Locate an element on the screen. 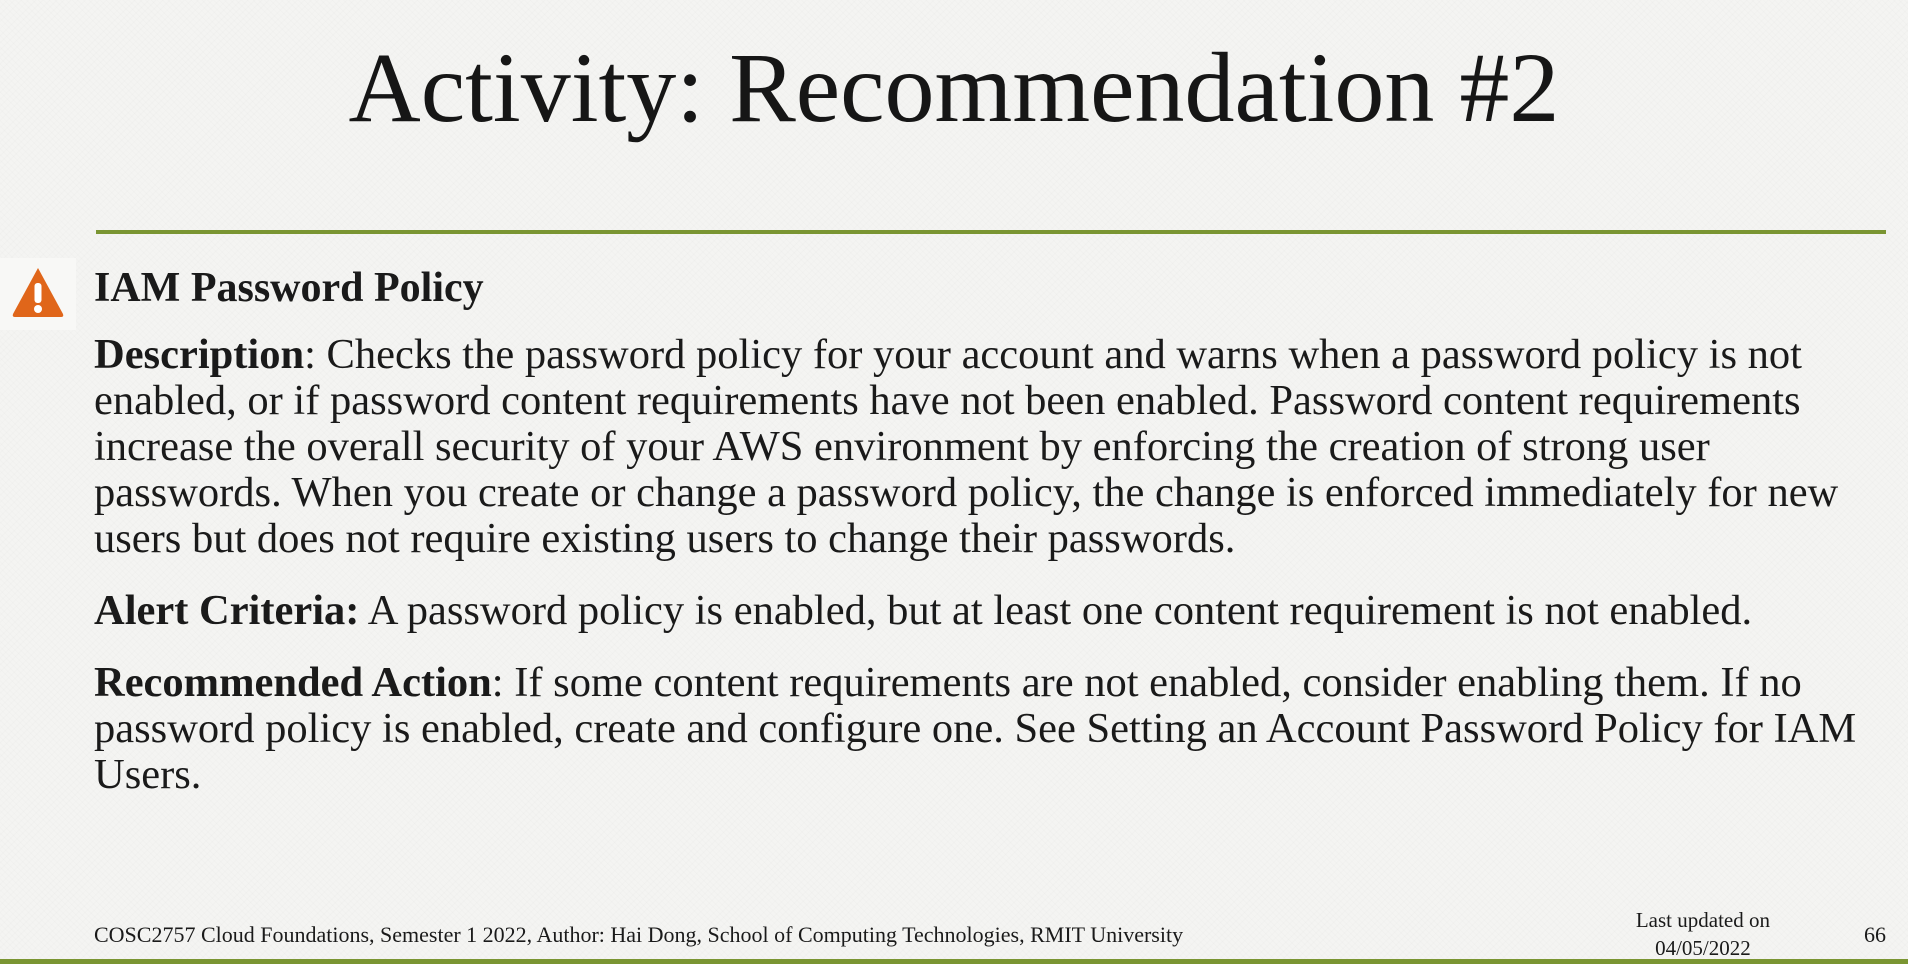 The width and height of the screenshot is (1908, 964). description-label: Description is located at coordinates (199, 354).